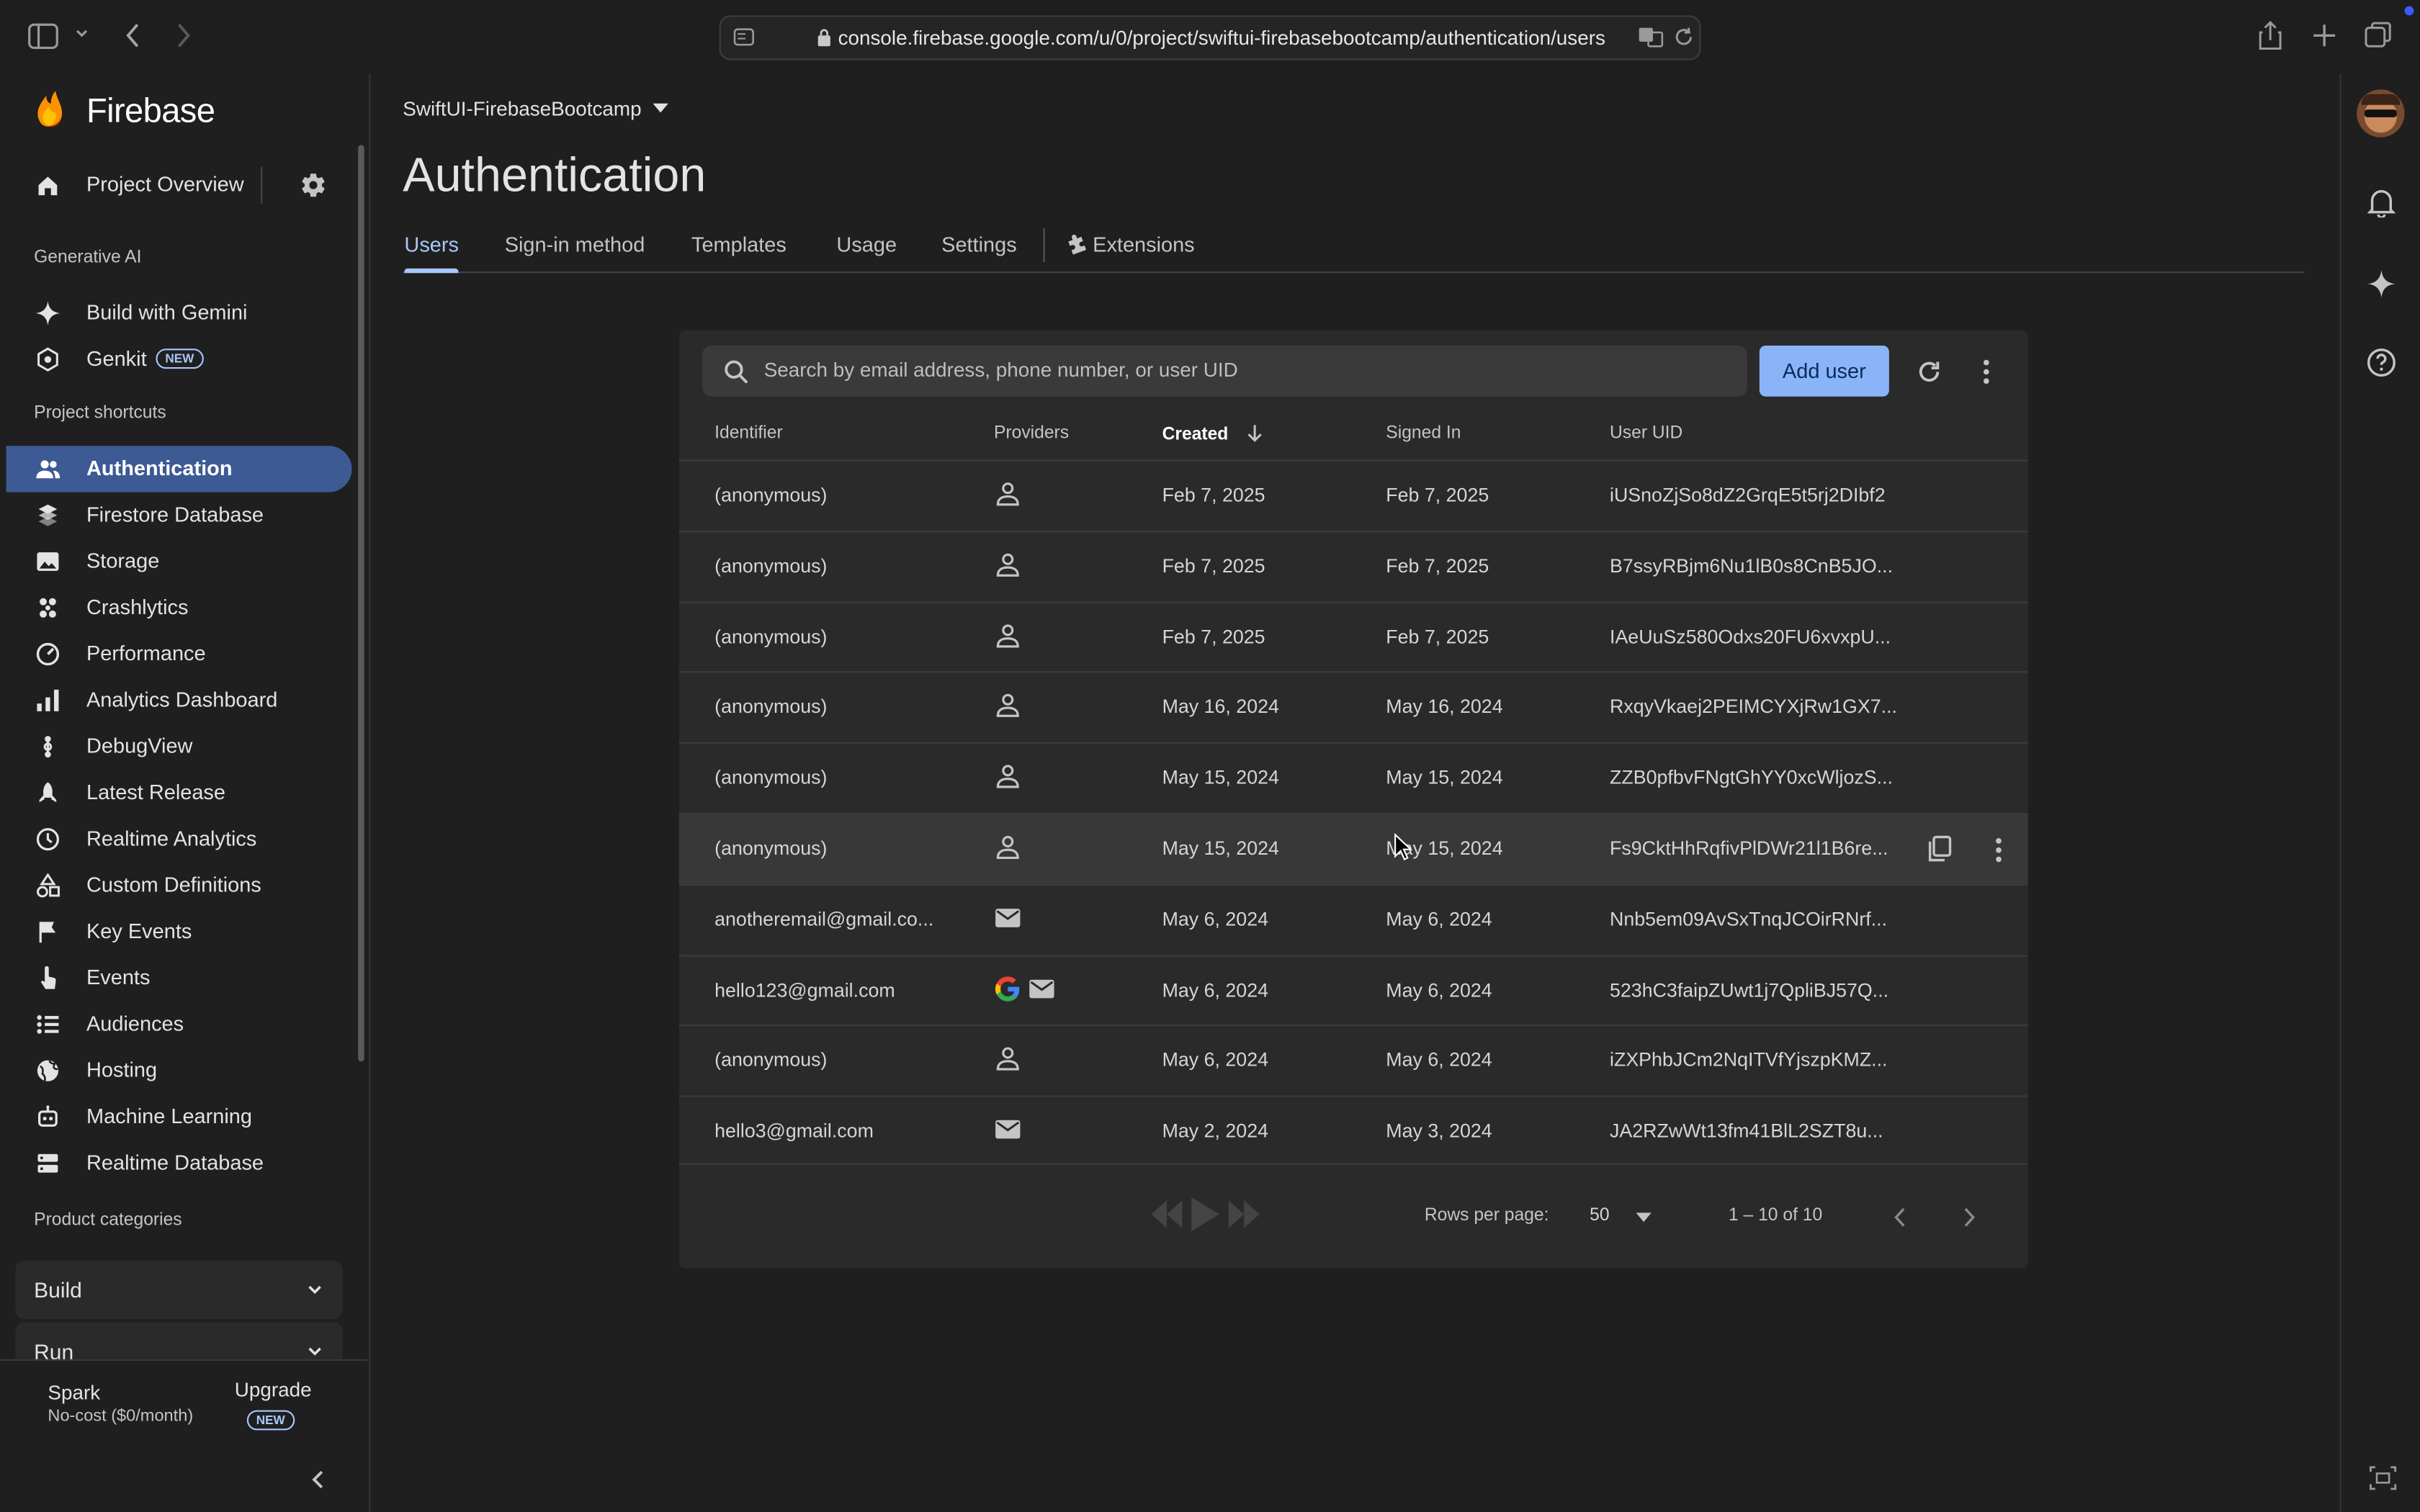 The width and height of the screenshot is (2420, 1512). I want to click on cell-identifier: hello3@gmail.com, so click(794, 1131).